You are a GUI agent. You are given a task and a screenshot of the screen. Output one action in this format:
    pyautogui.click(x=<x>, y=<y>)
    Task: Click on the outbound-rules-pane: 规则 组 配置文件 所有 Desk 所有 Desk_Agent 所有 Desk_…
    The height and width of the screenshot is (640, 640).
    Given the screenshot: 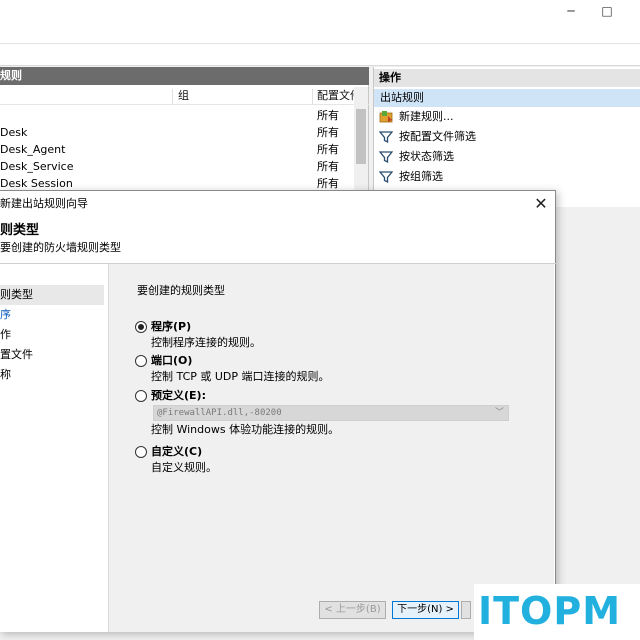 What is the action you would take?
    pyautogui.click(x=184, y=129)
    